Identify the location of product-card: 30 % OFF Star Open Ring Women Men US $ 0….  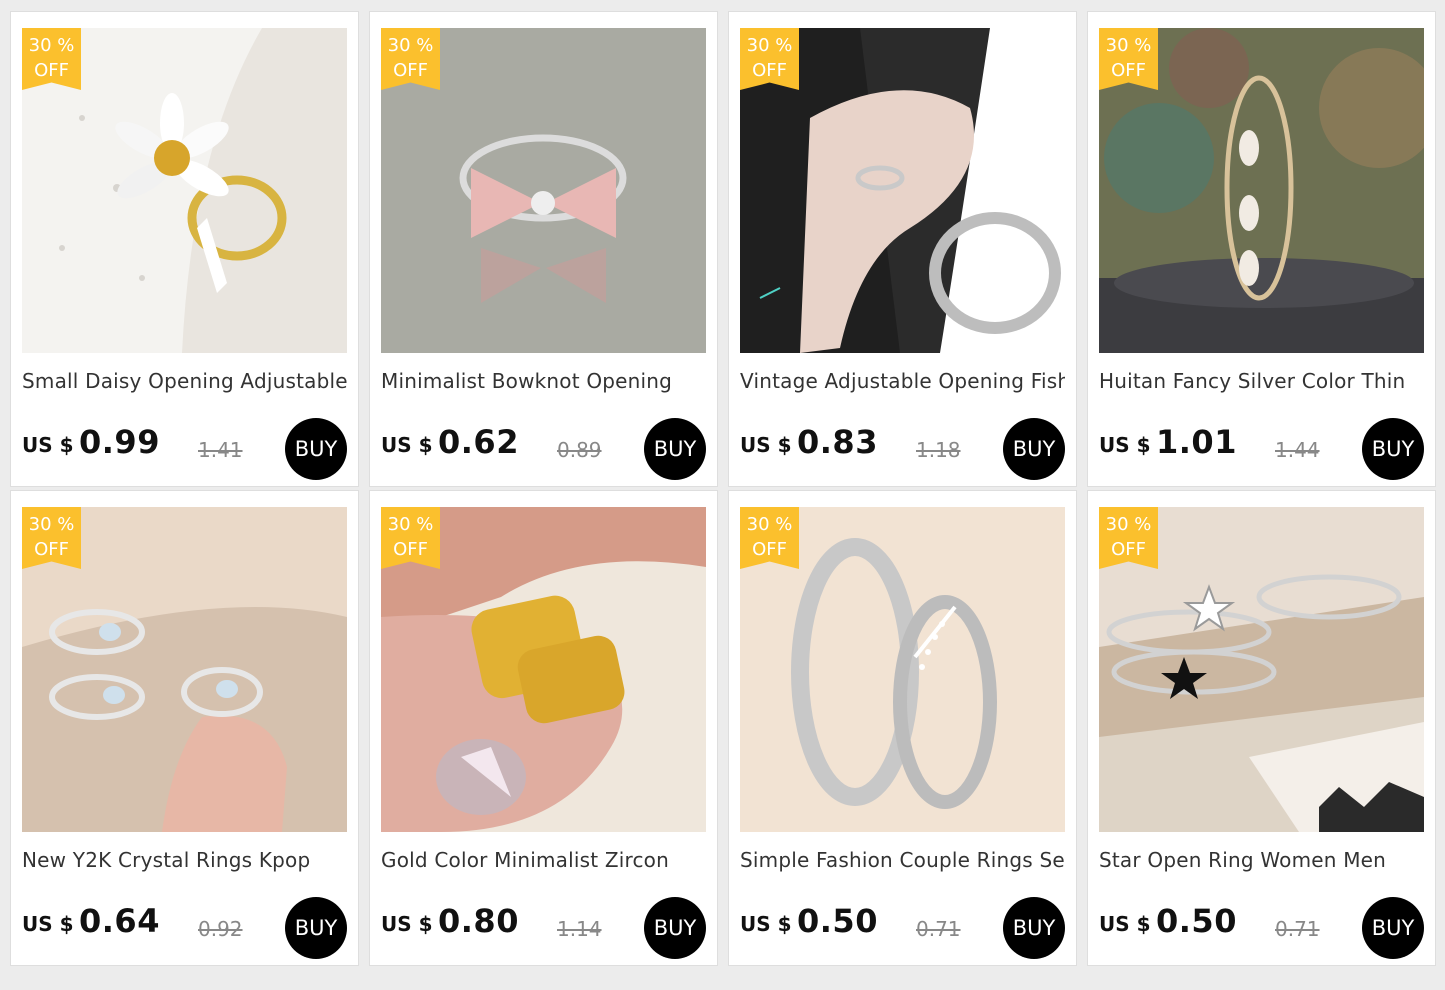
(1261, 728).